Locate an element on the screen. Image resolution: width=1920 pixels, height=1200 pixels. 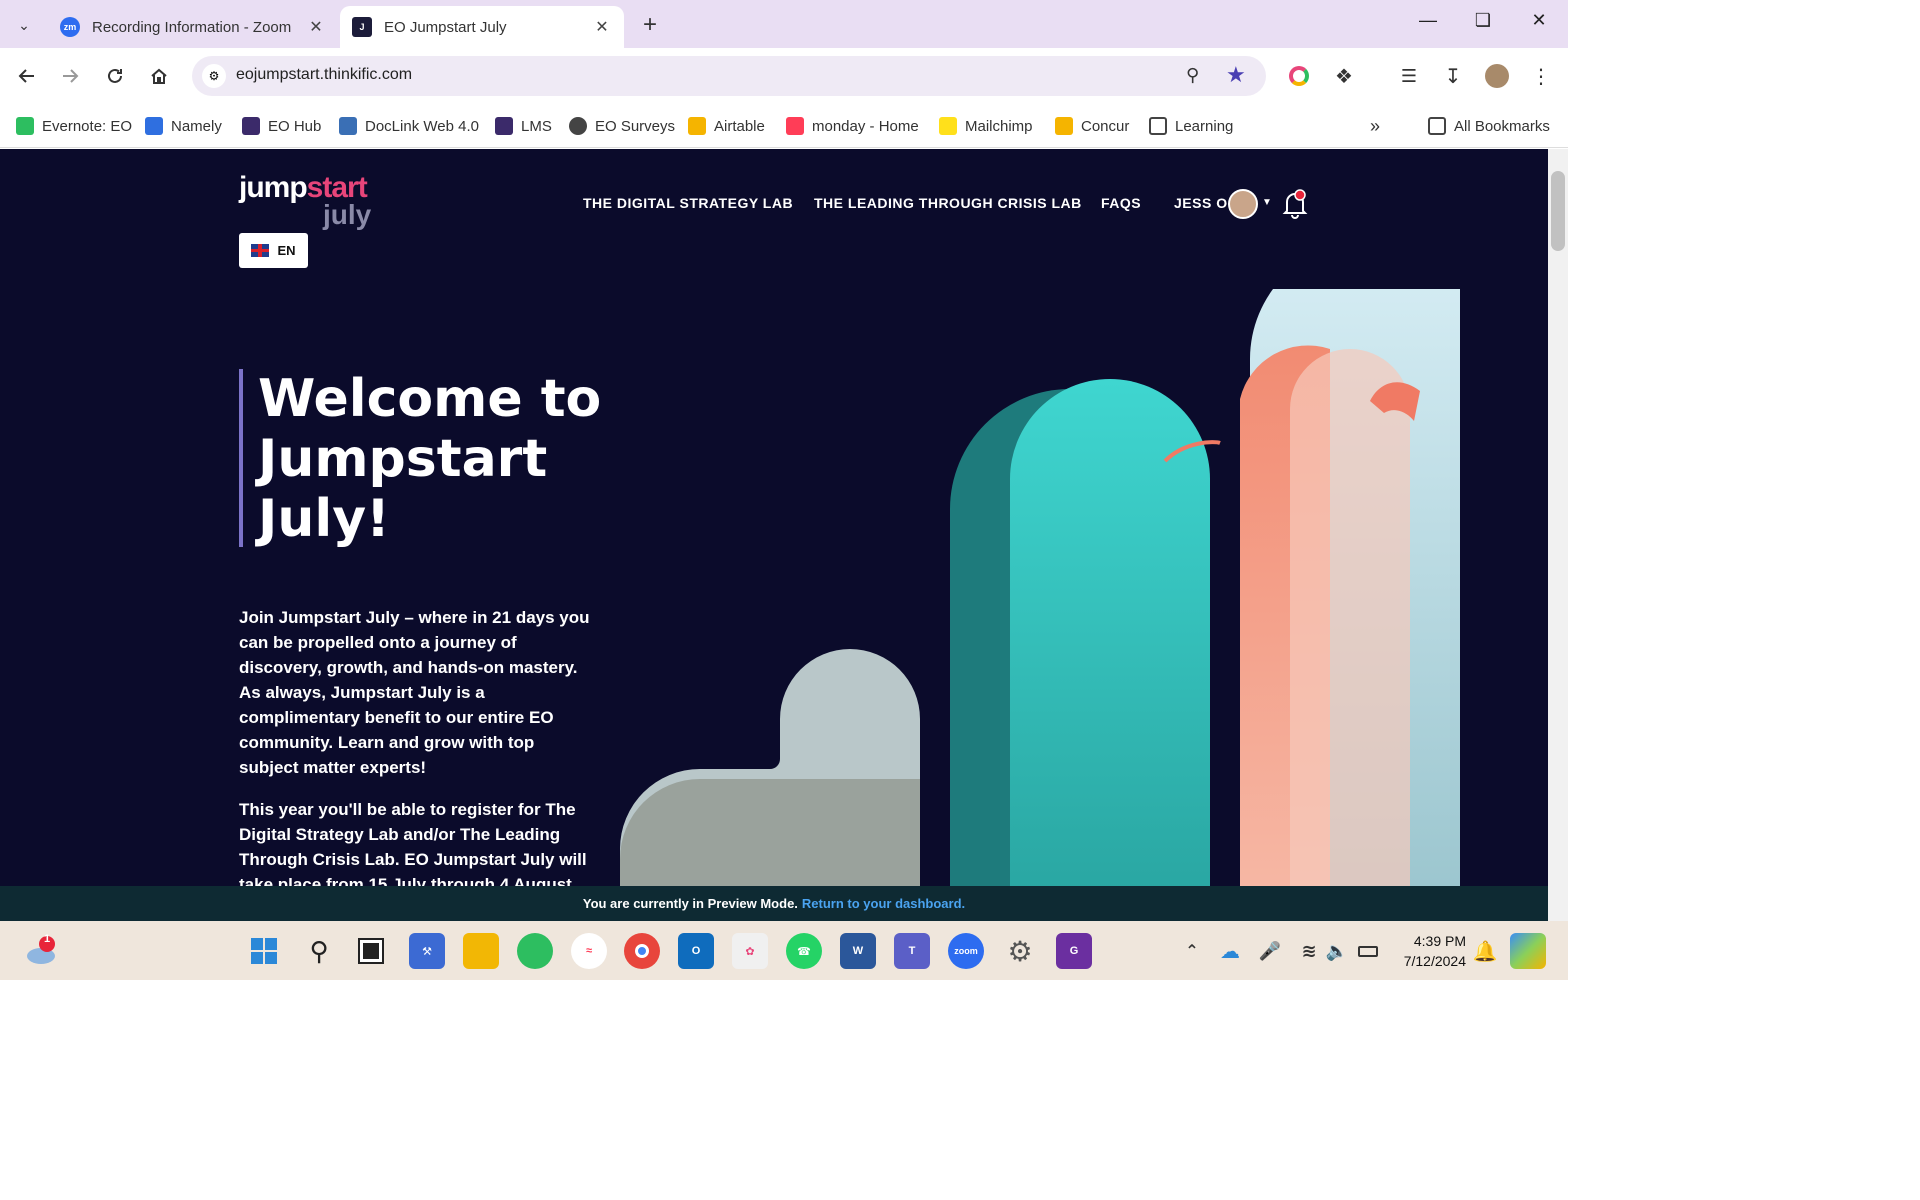
nav-digital-strategy-lab: THE DIGITAL STRATEGY LAB is located at coordinates (688, 203).